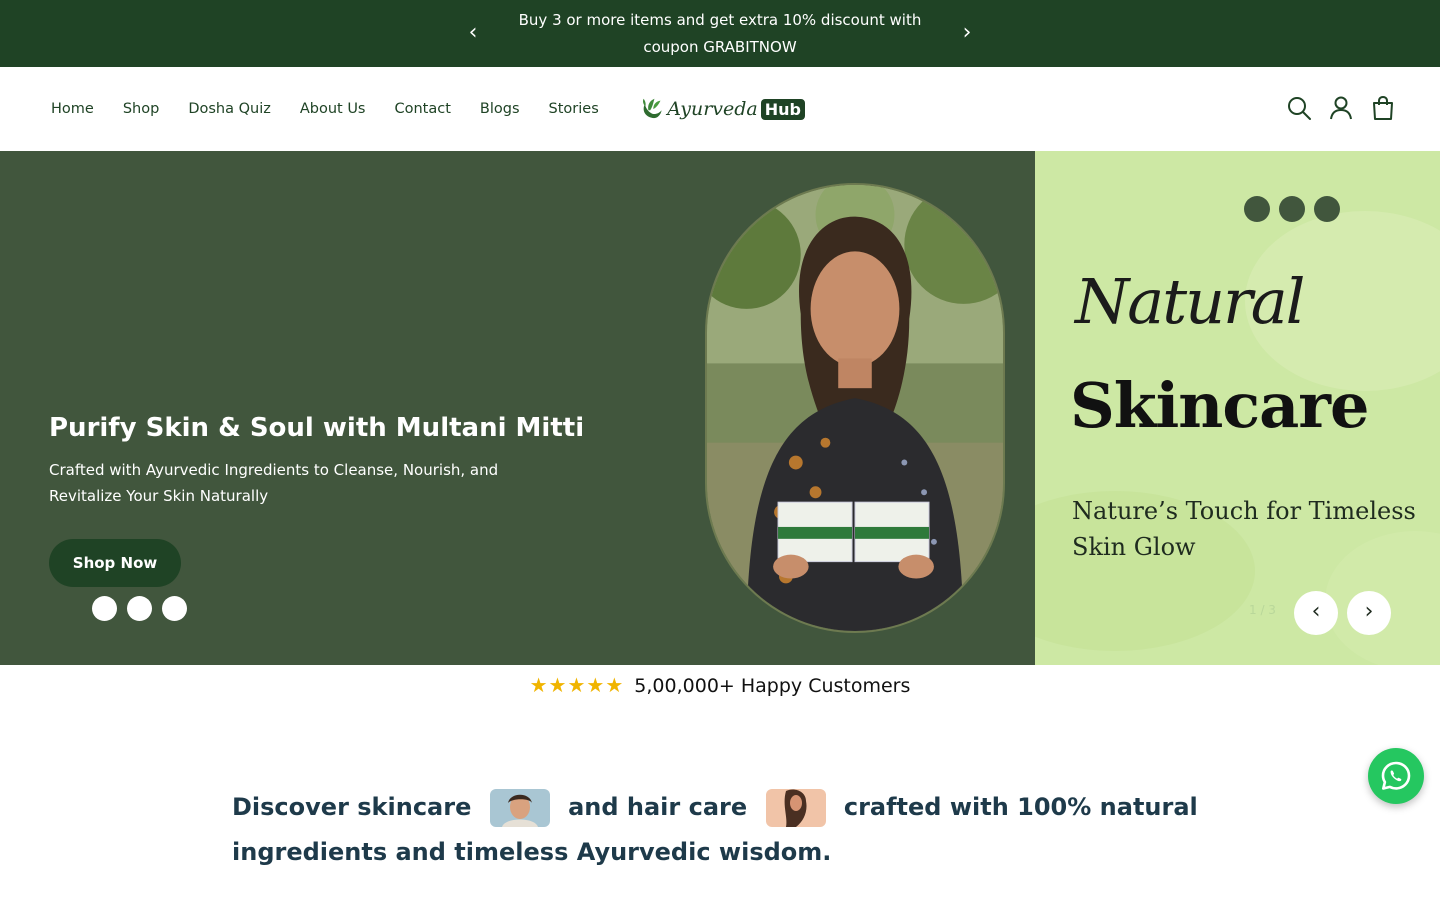 The height and width of the screenshot is (900, 1440). Describe the element at coordinates (1383, 108) in the screenshot. I see `cart-icon` at that location.